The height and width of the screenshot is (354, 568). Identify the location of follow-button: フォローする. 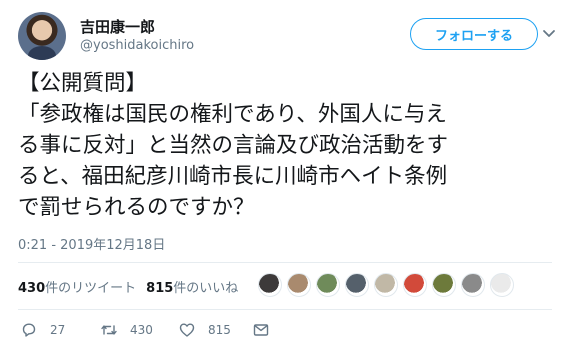
(474, 34).